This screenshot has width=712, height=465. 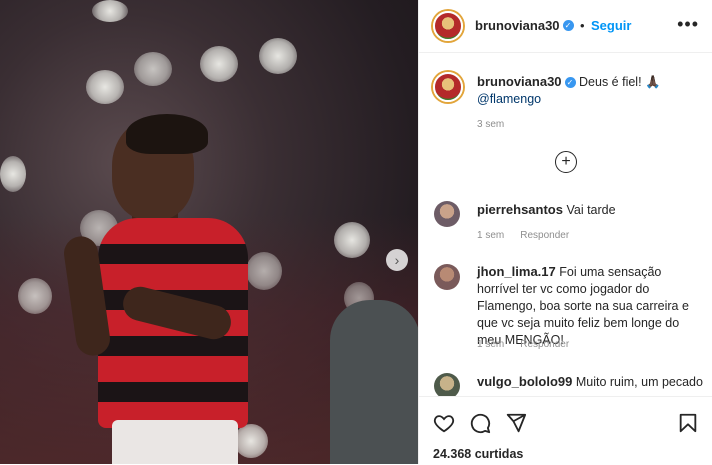 What do you see at coordinates (175, 442) in the screenshot?
I see `player-shorts` at bounding box center [175, 442].